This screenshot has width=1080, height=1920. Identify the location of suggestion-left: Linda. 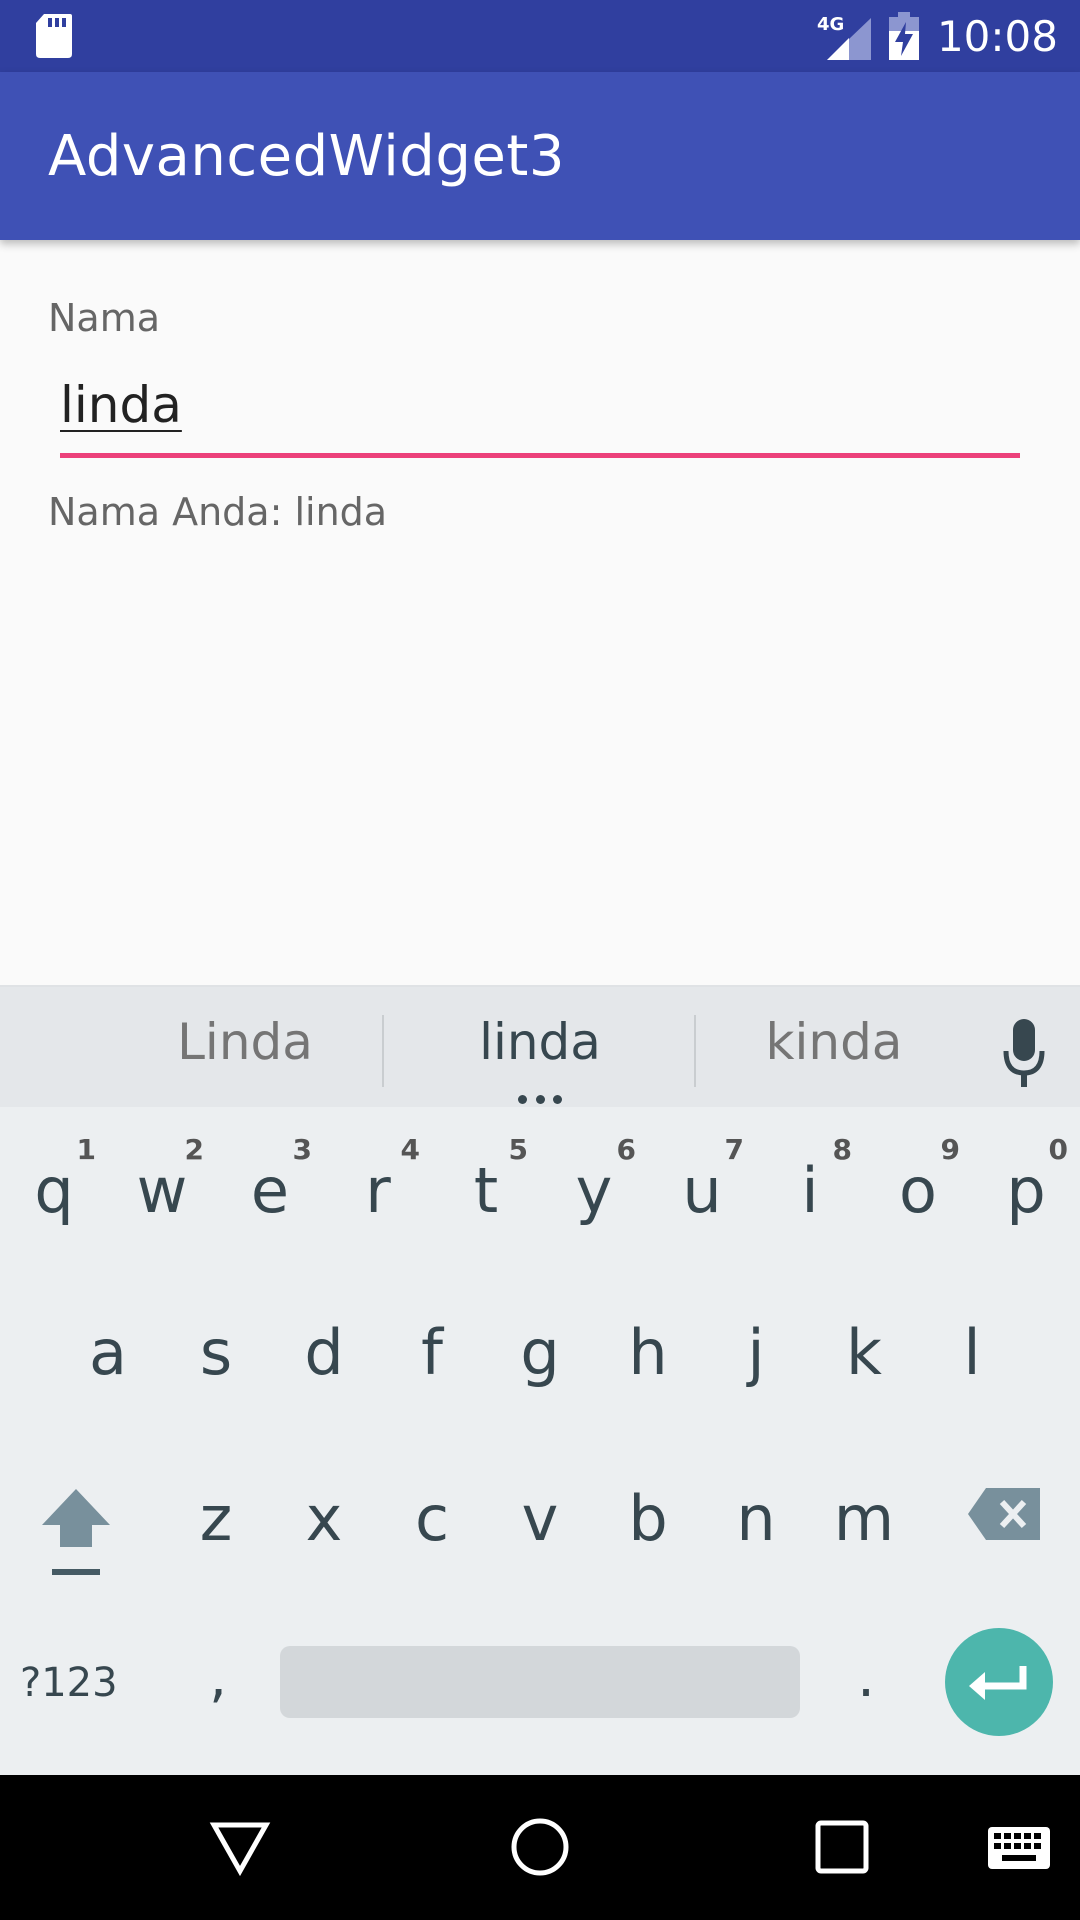
(245, 1042).